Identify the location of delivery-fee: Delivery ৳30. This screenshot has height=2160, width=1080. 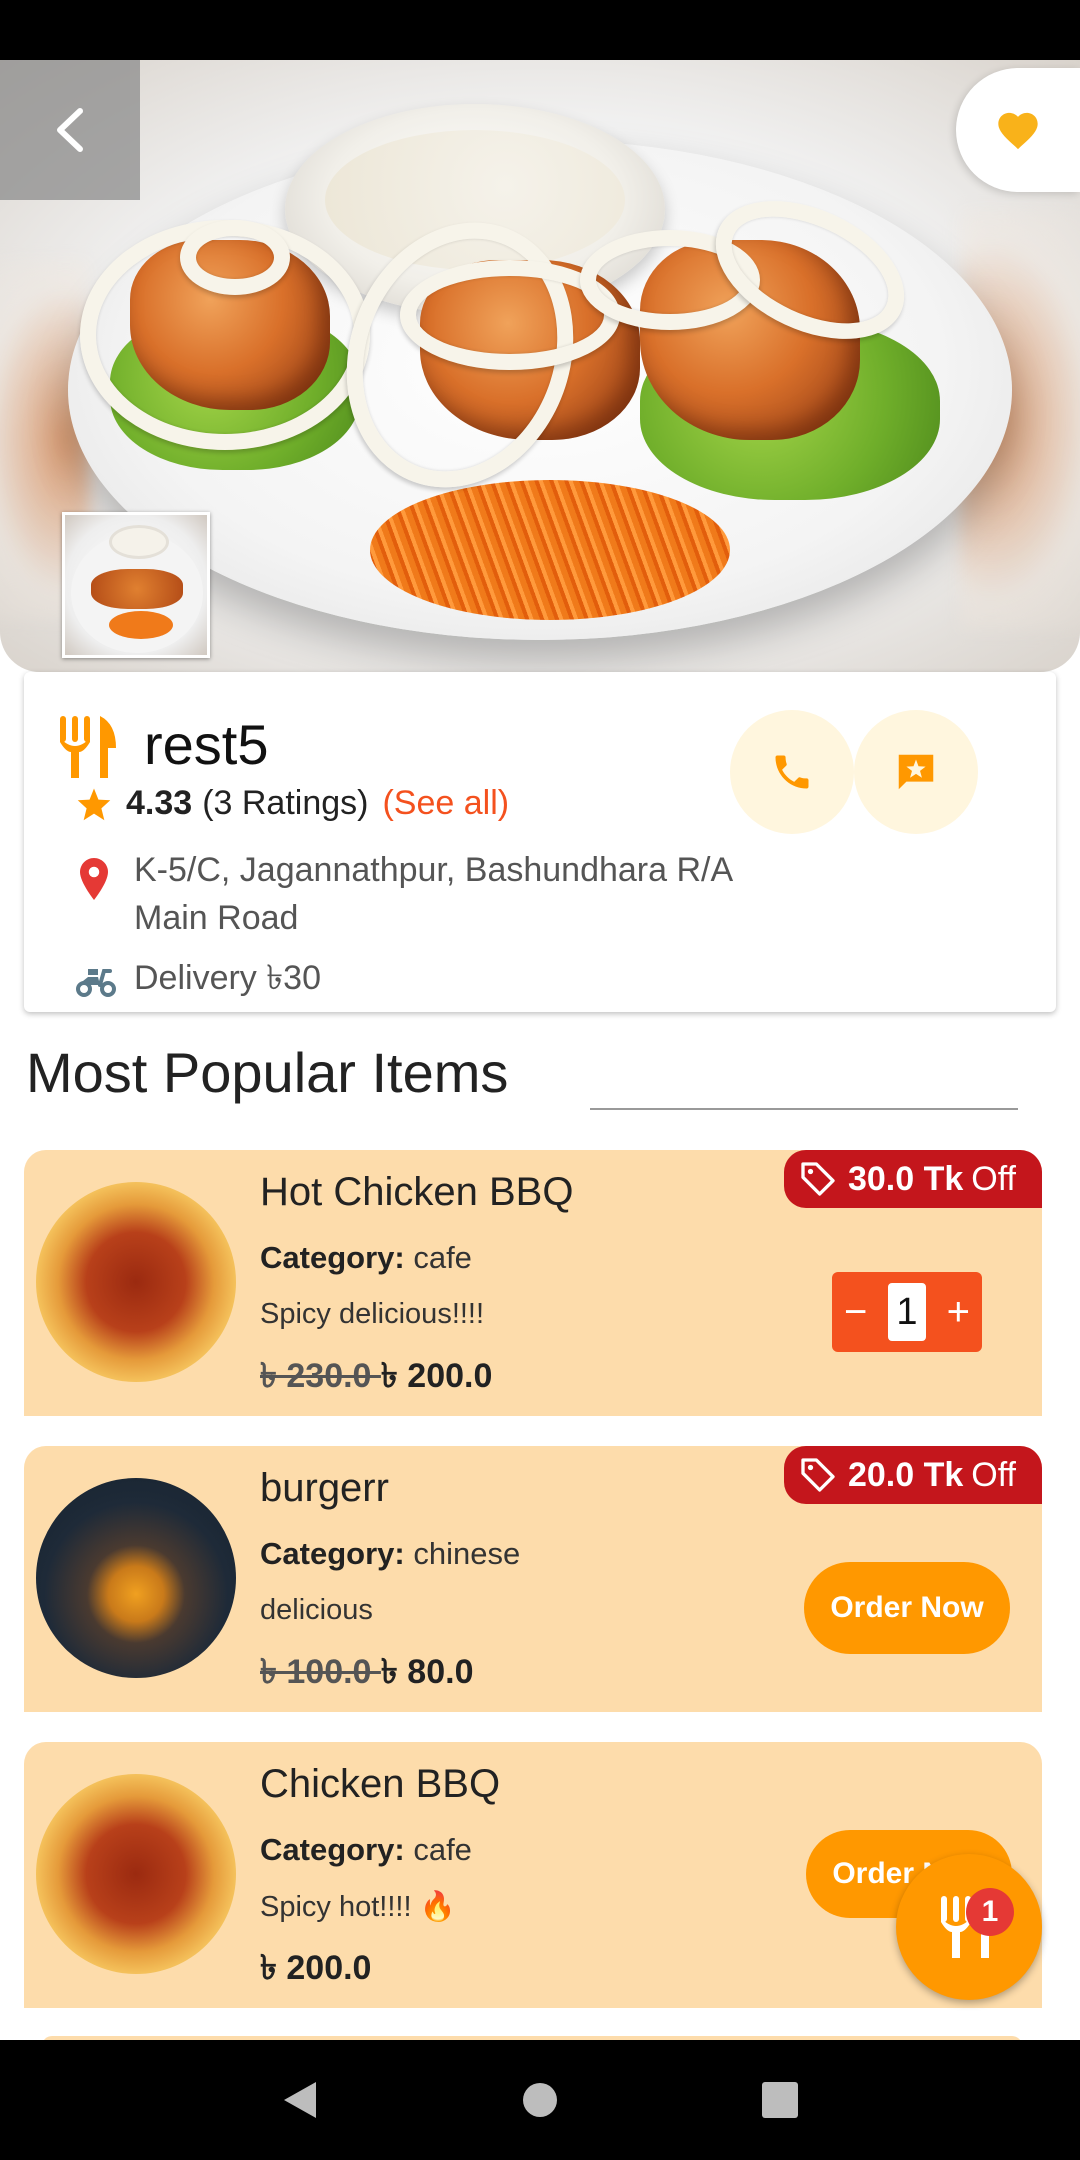
(228, 978).